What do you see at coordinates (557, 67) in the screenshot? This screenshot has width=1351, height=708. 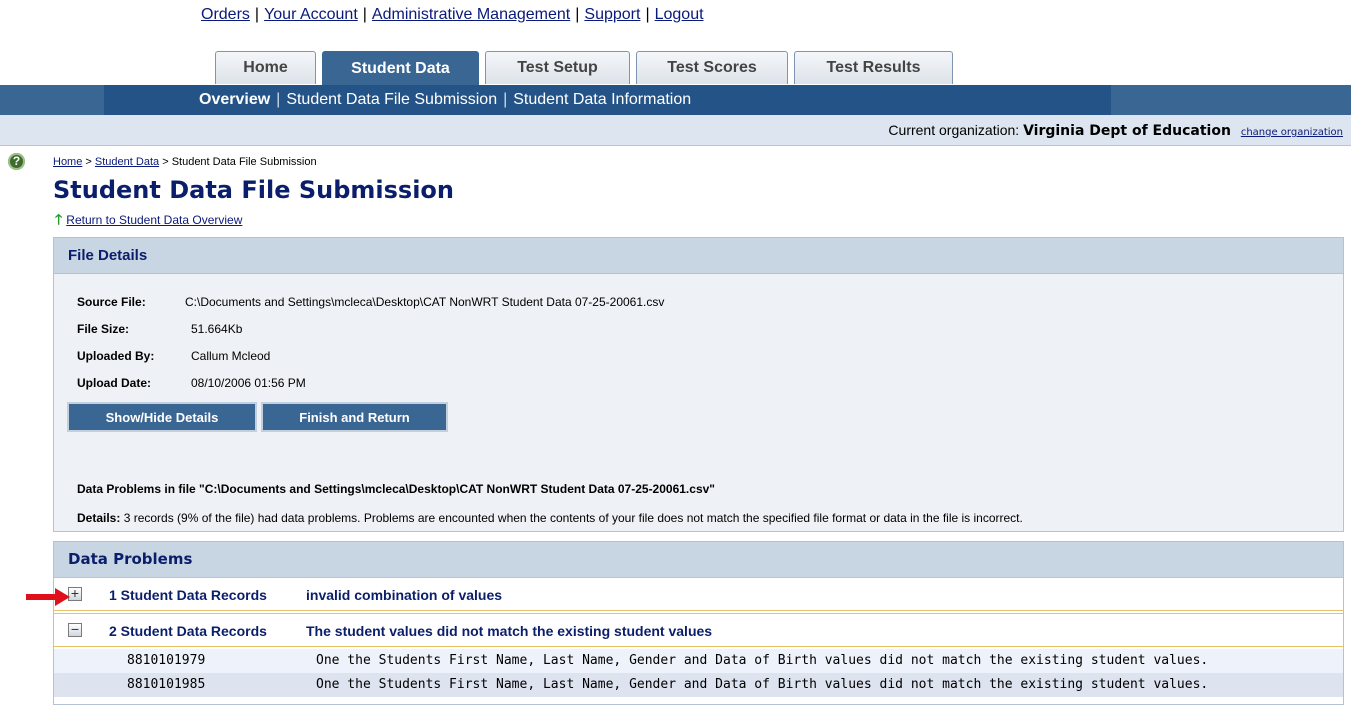 I see `tab-test-setup: Test Setup` at bounding box center [557, 67].